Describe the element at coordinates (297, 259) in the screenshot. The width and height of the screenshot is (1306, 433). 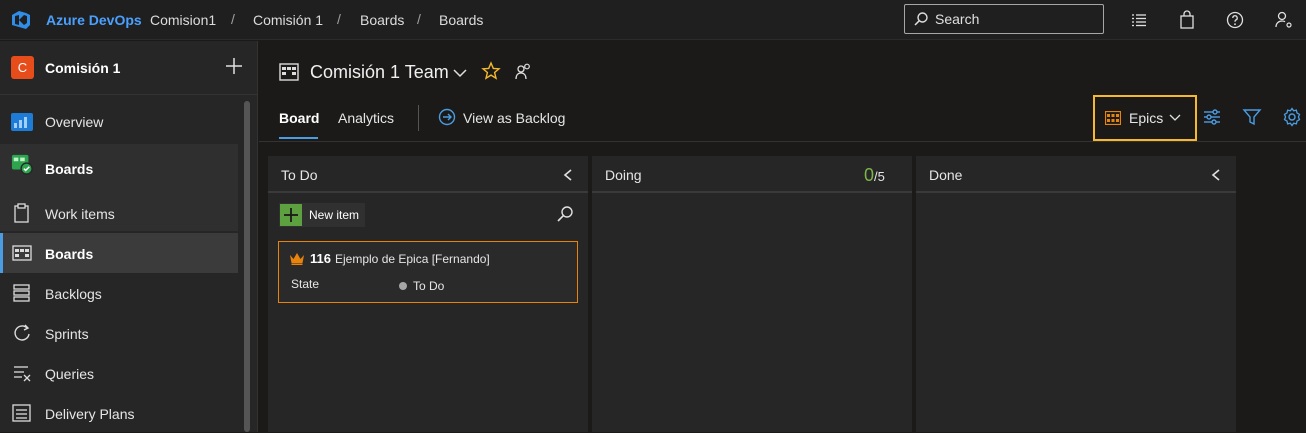
I see `epic-crown-icon` at that location.